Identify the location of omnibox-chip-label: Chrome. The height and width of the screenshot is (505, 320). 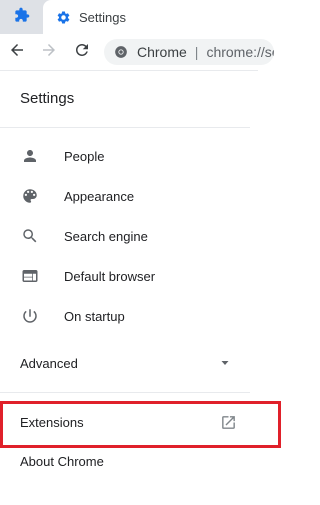
(162, 52).